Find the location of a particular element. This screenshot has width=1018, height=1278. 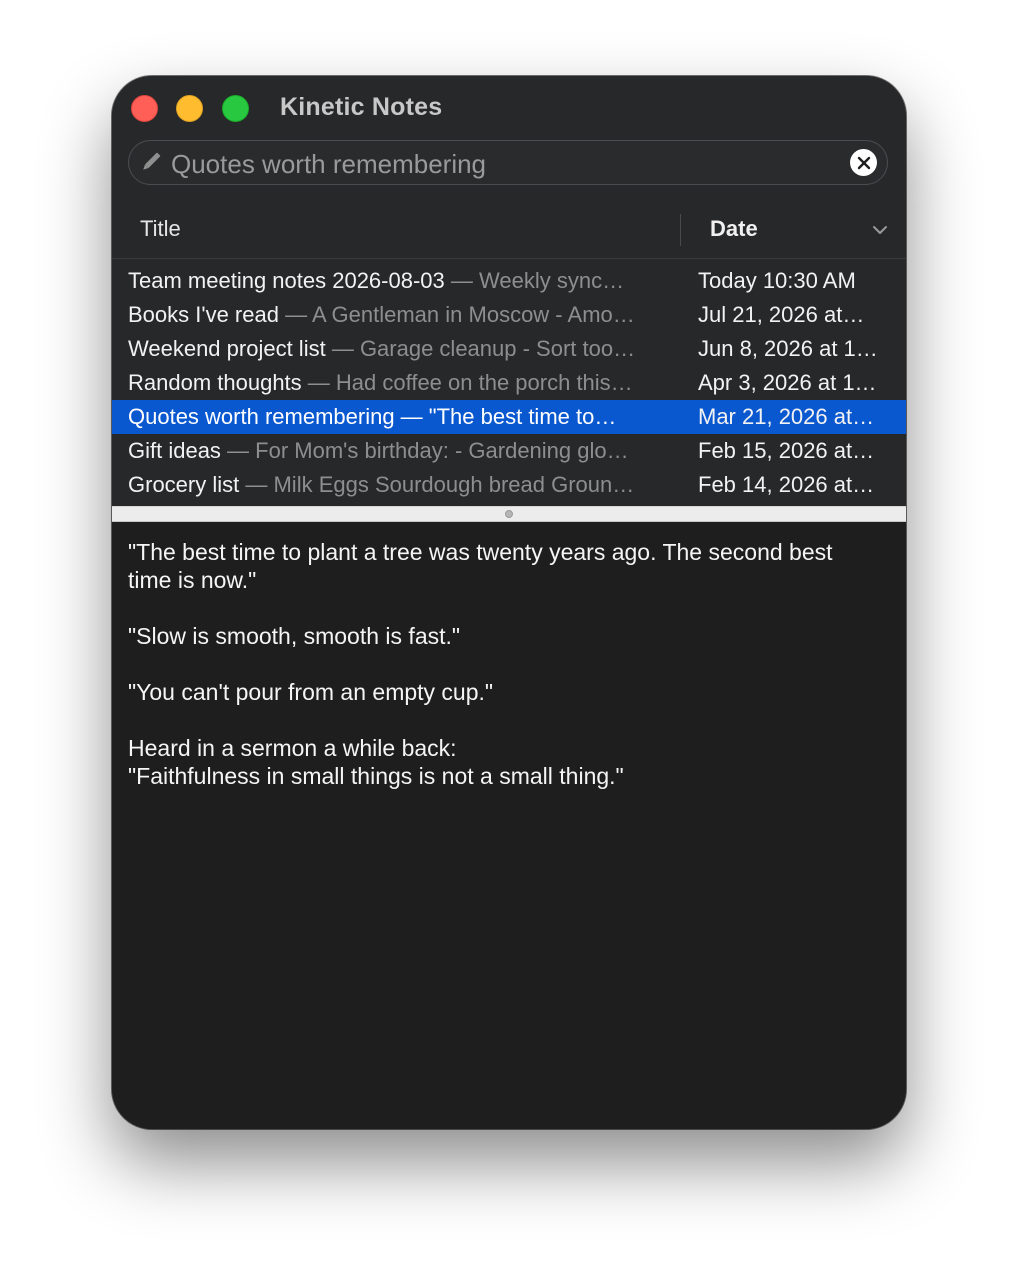

split-view-divider is located at coordinates (509, 514).